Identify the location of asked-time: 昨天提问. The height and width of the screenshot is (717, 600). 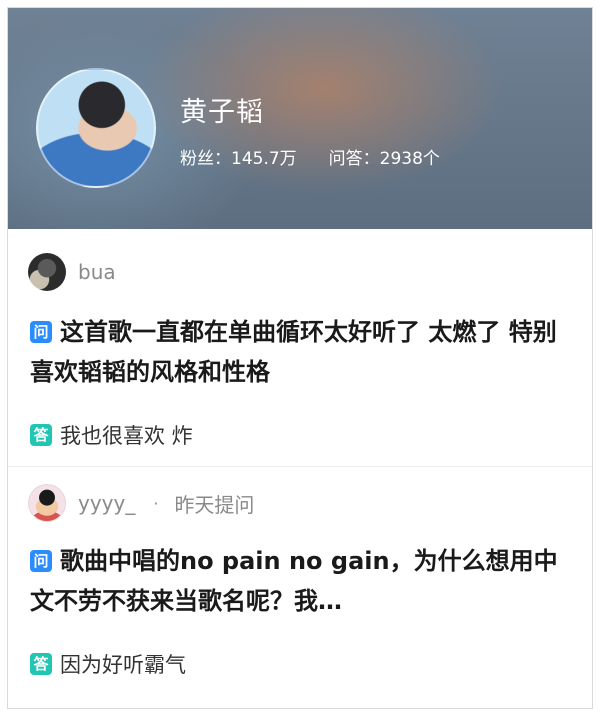
(214, 504).